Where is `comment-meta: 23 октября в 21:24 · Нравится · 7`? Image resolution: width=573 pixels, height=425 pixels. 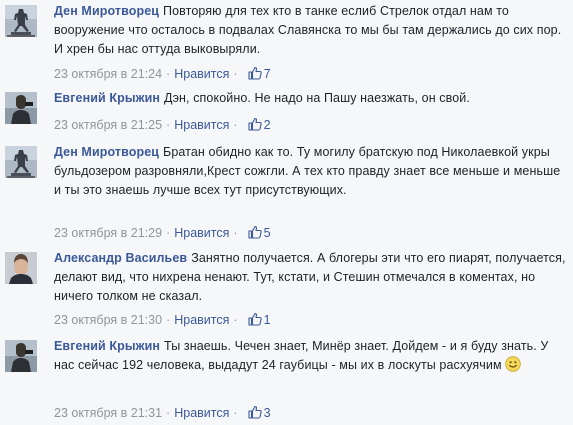
comment-meta: 23 октября в 21:24 · Нравится · 7 is located at coordinates (304, 74).